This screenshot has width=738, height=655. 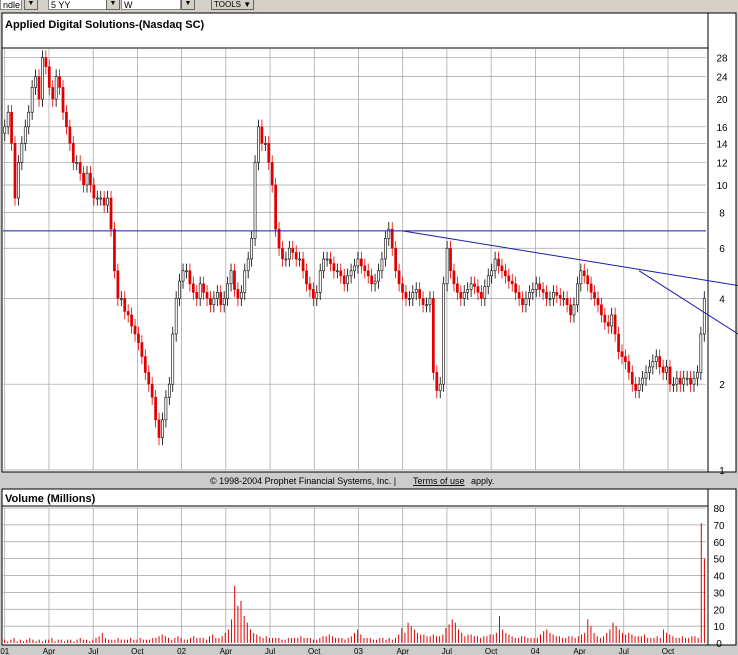 What do you see at coordinates (181, 651) in the screenshot?
I see `date-tick-label: 02` at bounding box center [181, 651].